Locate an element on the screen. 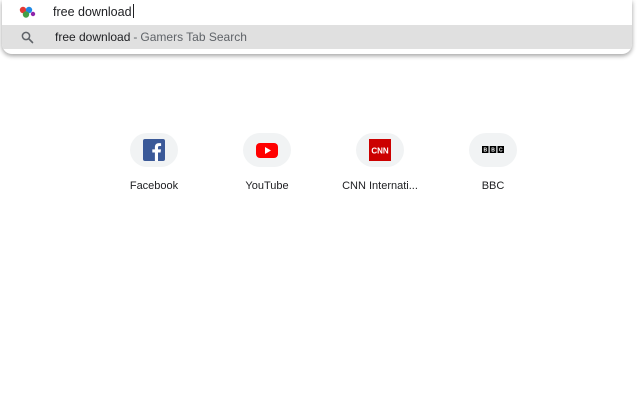 This screenshot has height=400, width=640. svg-text: CNN is located at coordinates (380, 151).